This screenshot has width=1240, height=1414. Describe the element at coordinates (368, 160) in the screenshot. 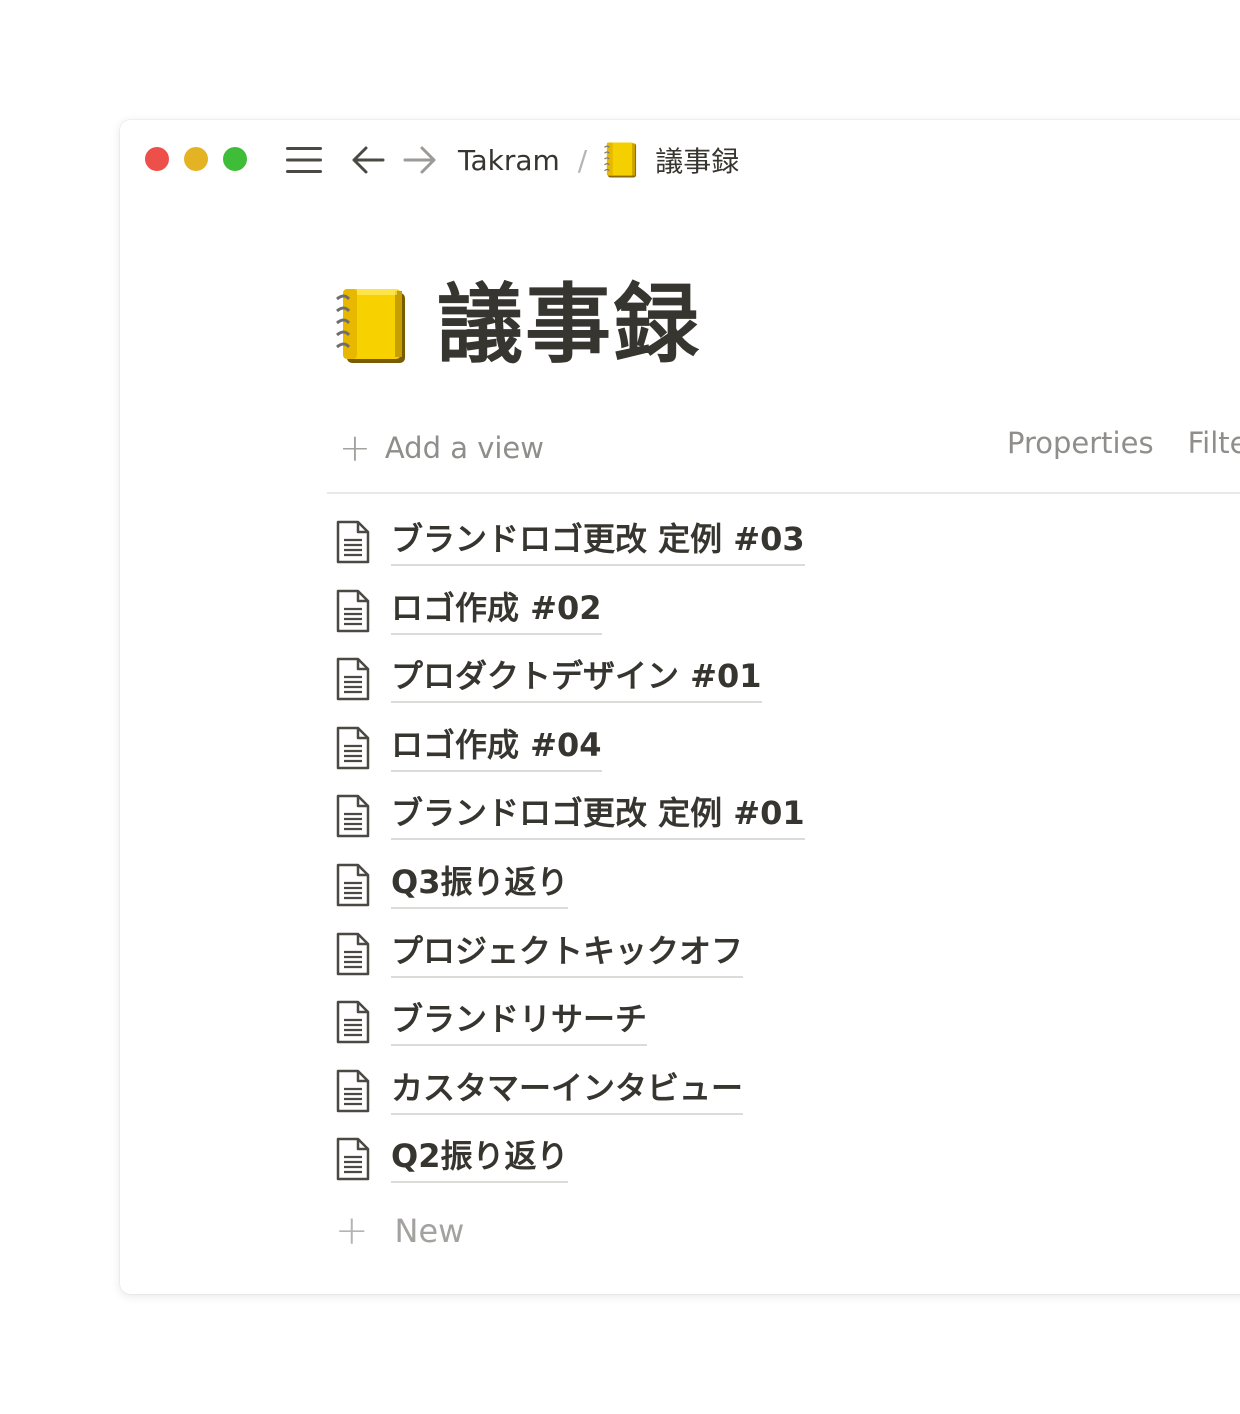

I see `back-arrow-icon` at that location.